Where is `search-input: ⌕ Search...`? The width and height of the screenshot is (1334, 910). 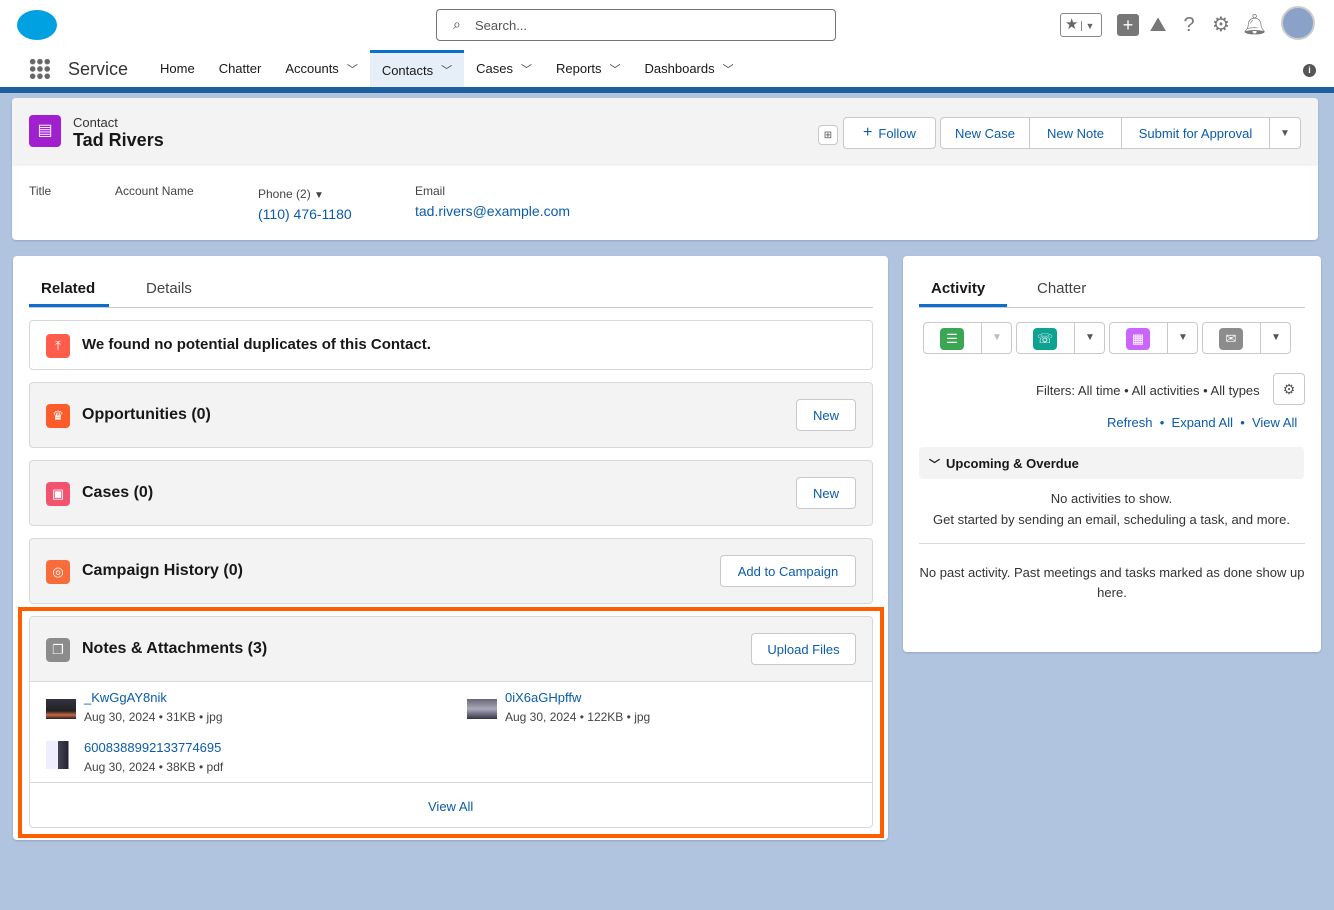 search-input: ⌕ Search... is located at coordinates (636, 25).